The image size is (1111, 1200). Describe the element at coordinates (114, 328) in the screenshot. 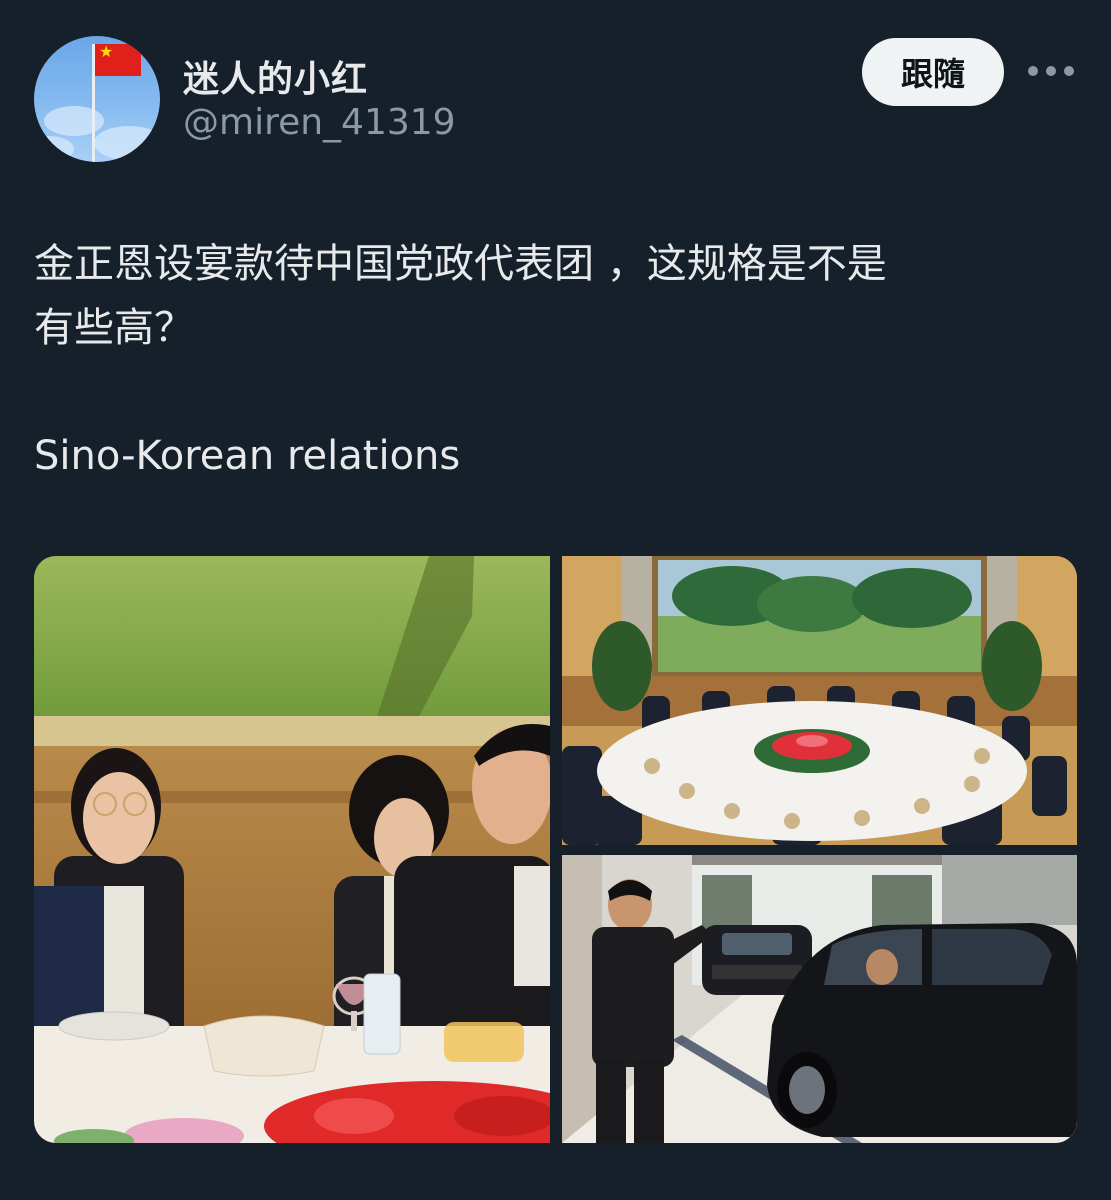

I see `post-text-line: 有些高？` at that location.